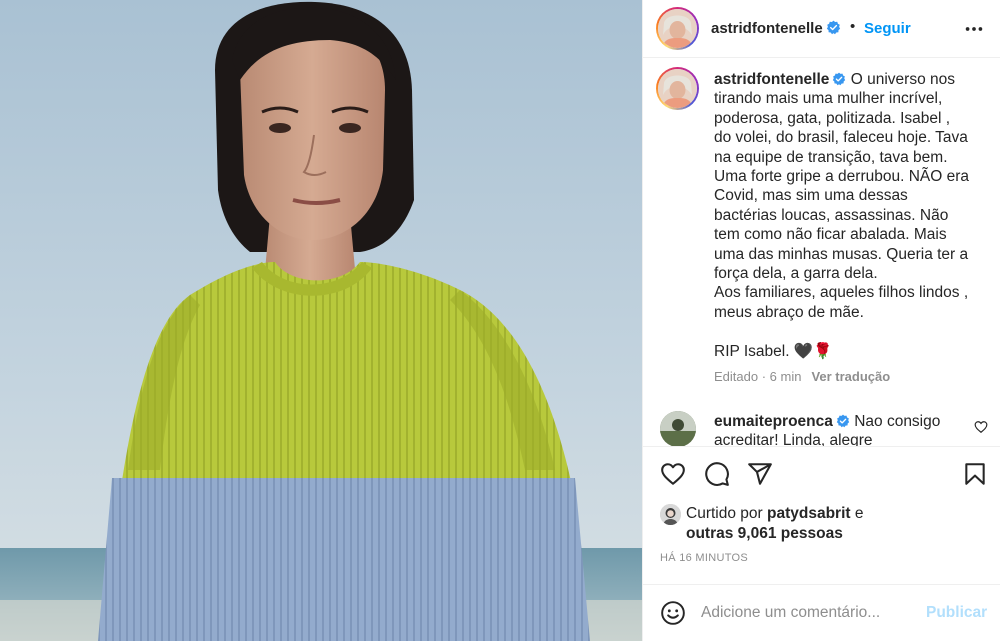 The width and height of the screenshot is (1000, 641). Describe the element at coordinates (776, 28) in the screenshot. I see `author-username: astridfontenelle` at that location.